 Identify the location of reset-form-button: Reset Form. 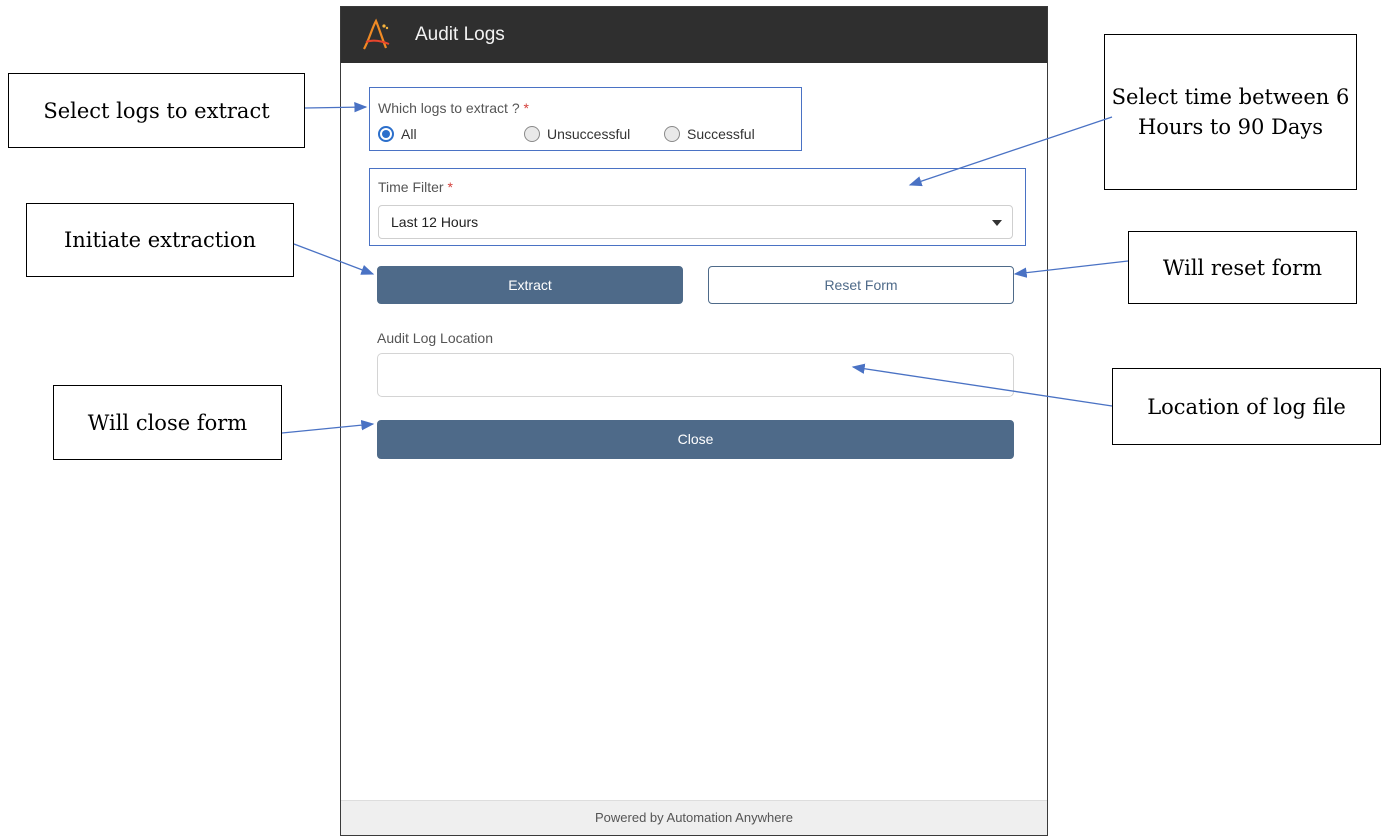
(861, 285).